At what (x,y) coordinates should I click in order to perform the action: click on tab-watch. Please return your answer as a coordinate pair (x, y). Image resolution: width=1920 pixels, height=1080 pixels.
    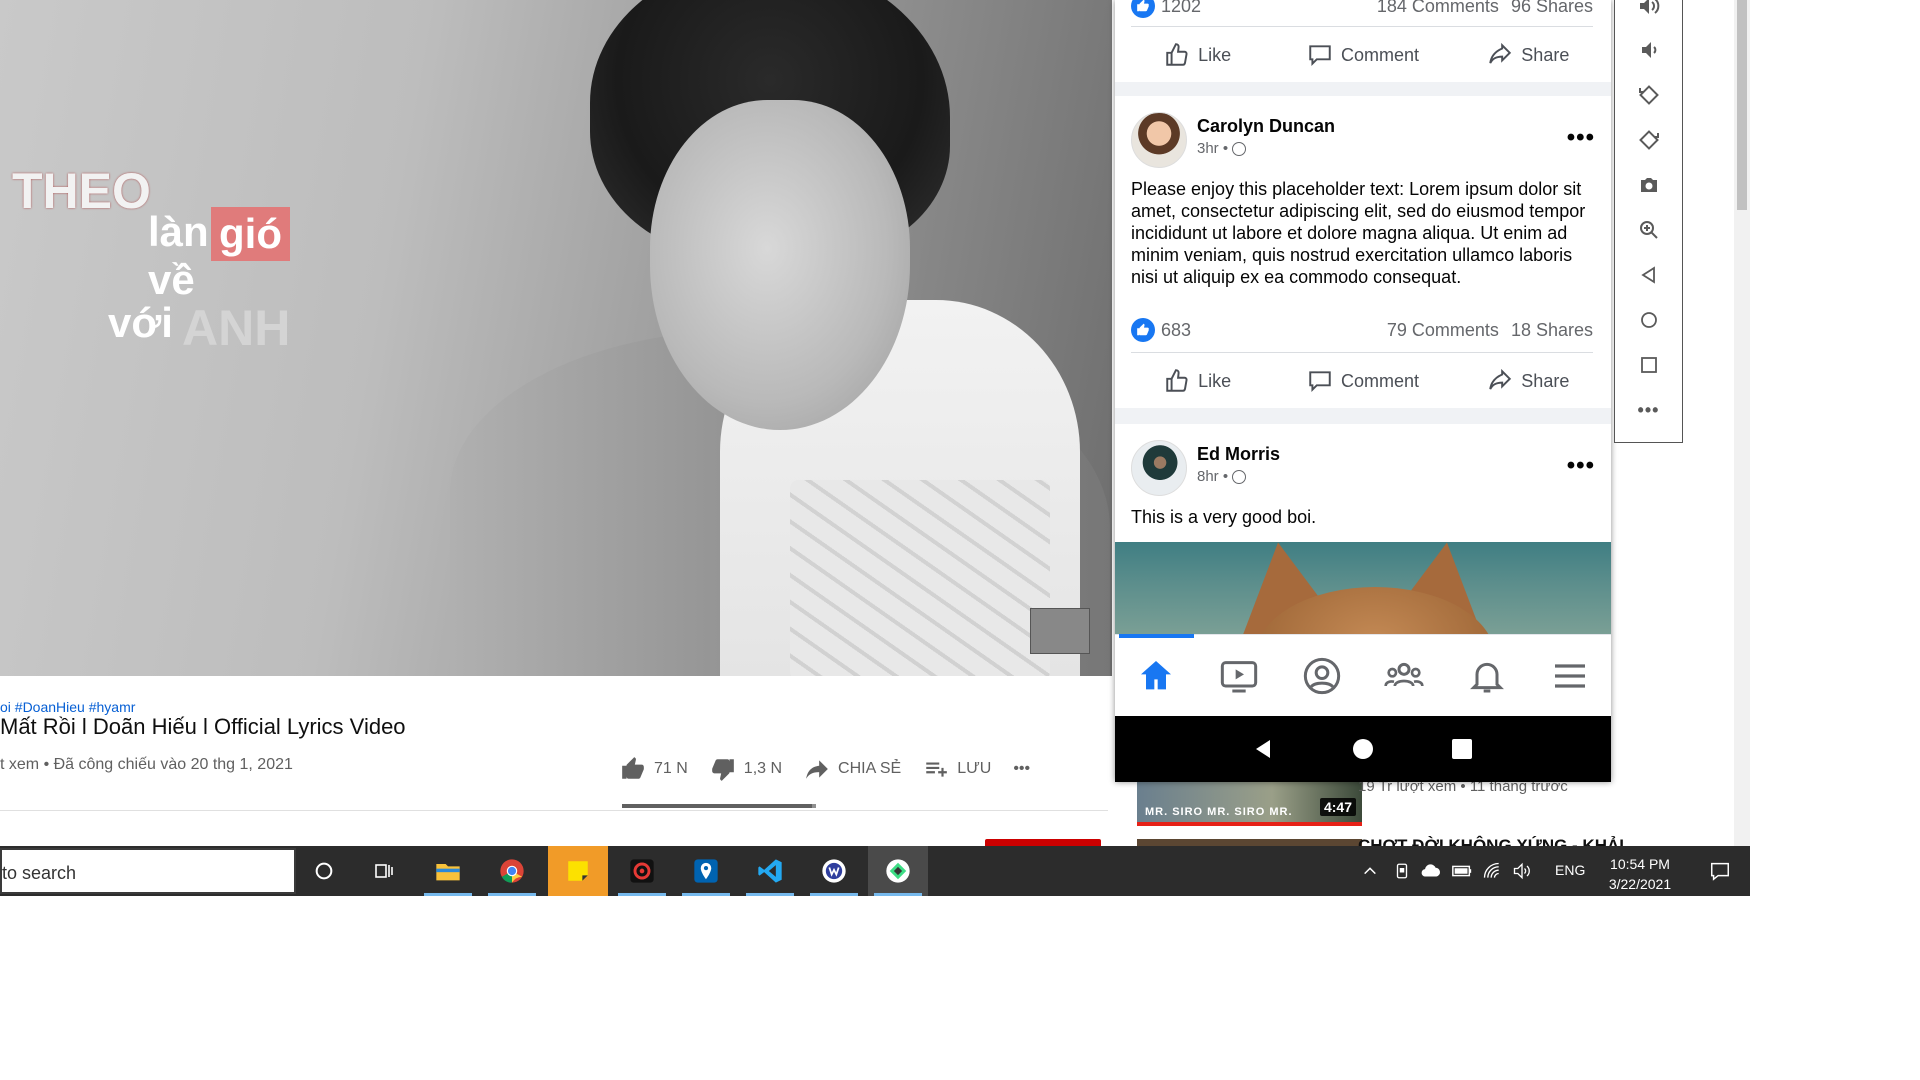
    Looking at the image, I should click on (1239, 675).